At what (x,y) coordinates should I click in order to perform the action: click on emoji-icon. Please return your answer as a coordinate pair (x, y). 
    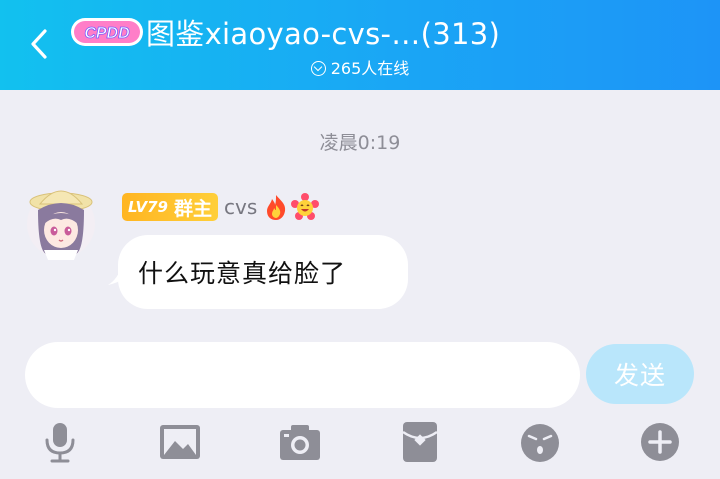
    Looking at the image, I should click on (540, 442).